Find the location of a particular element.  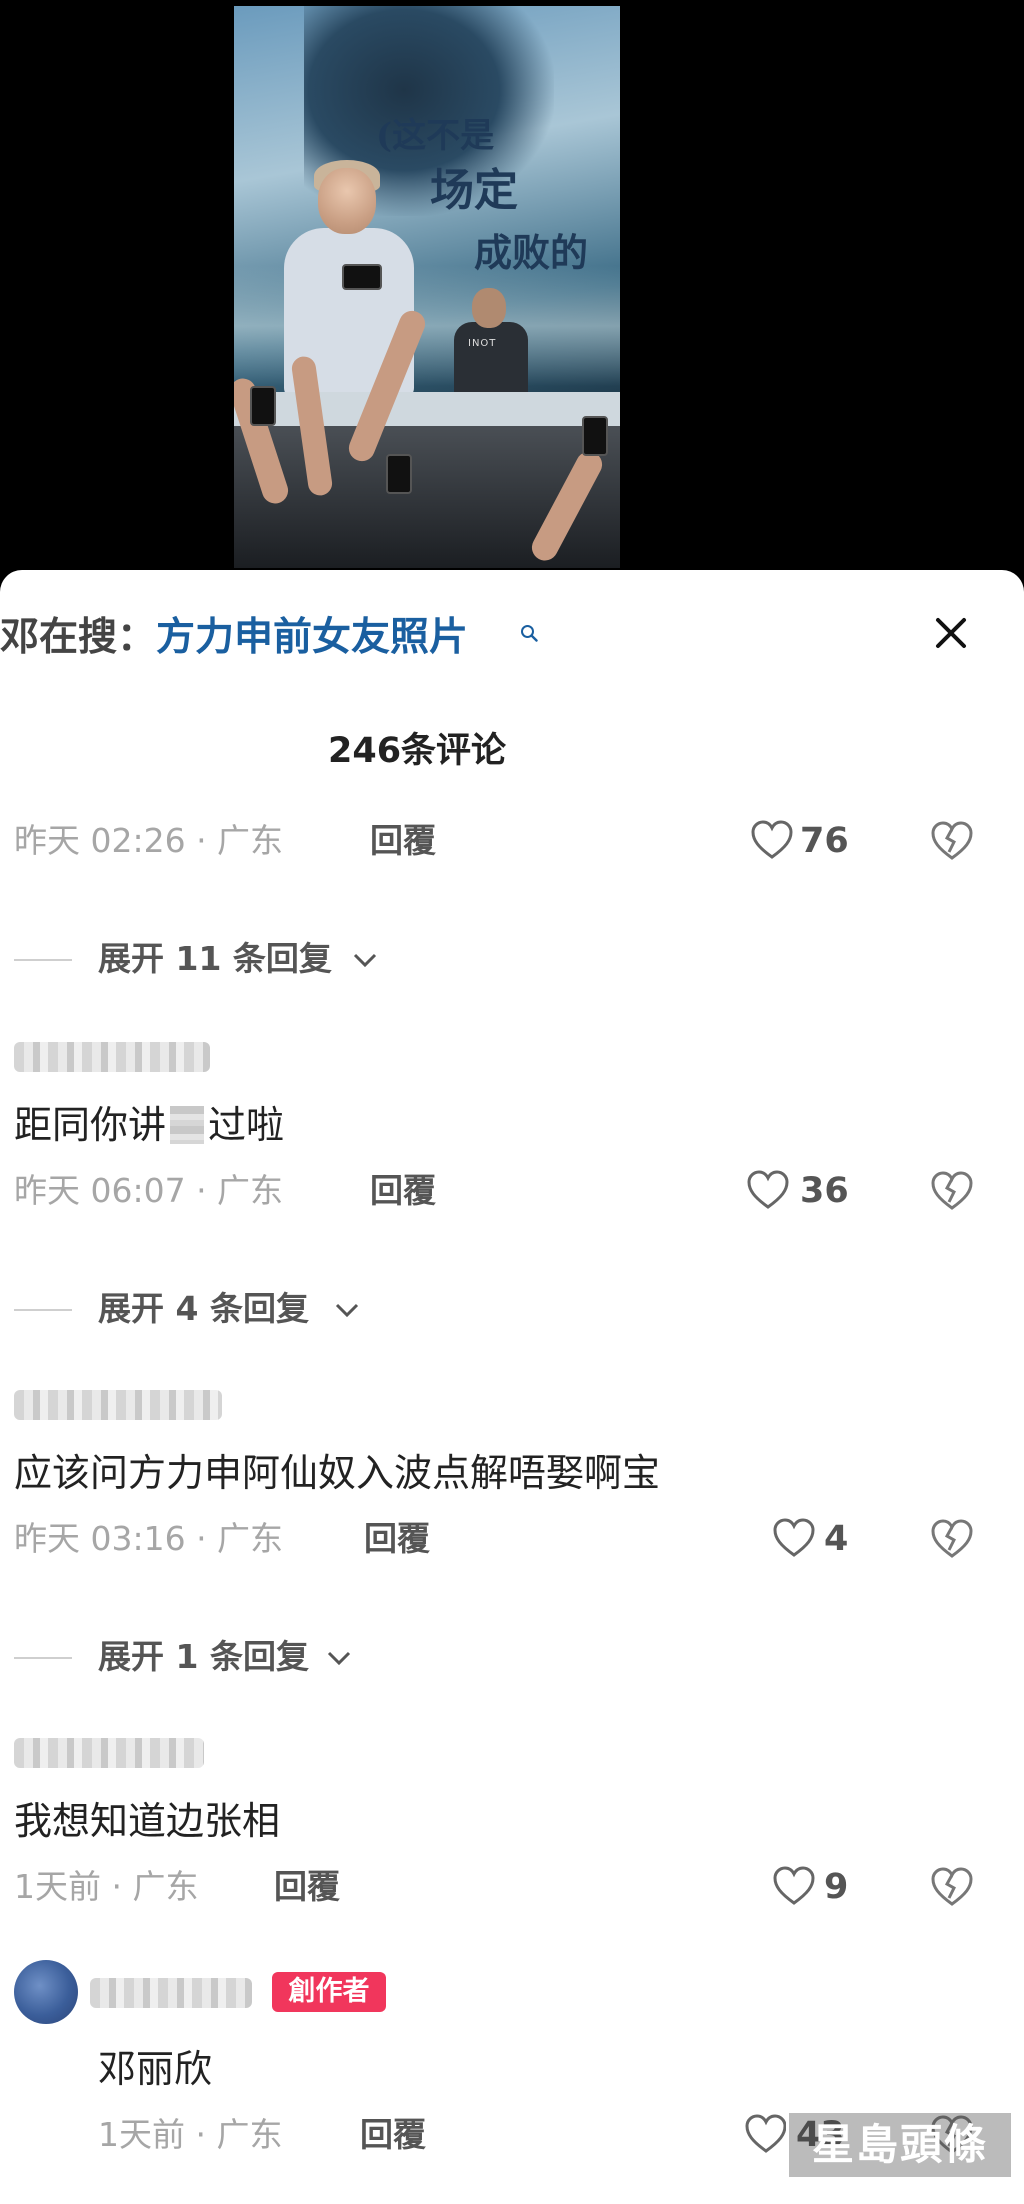

like-count: 76 is located at coordinates (824, 841).